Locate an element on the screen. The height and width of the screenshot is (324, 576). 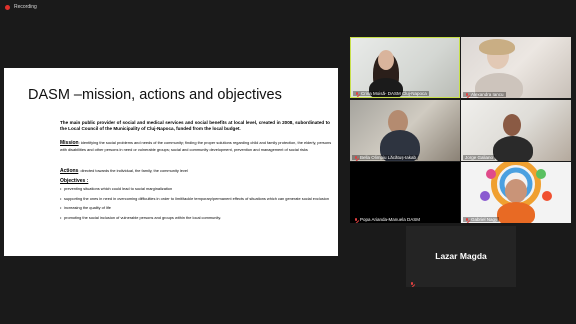
actions-heading: Actions is located at coordinates (69, 171).